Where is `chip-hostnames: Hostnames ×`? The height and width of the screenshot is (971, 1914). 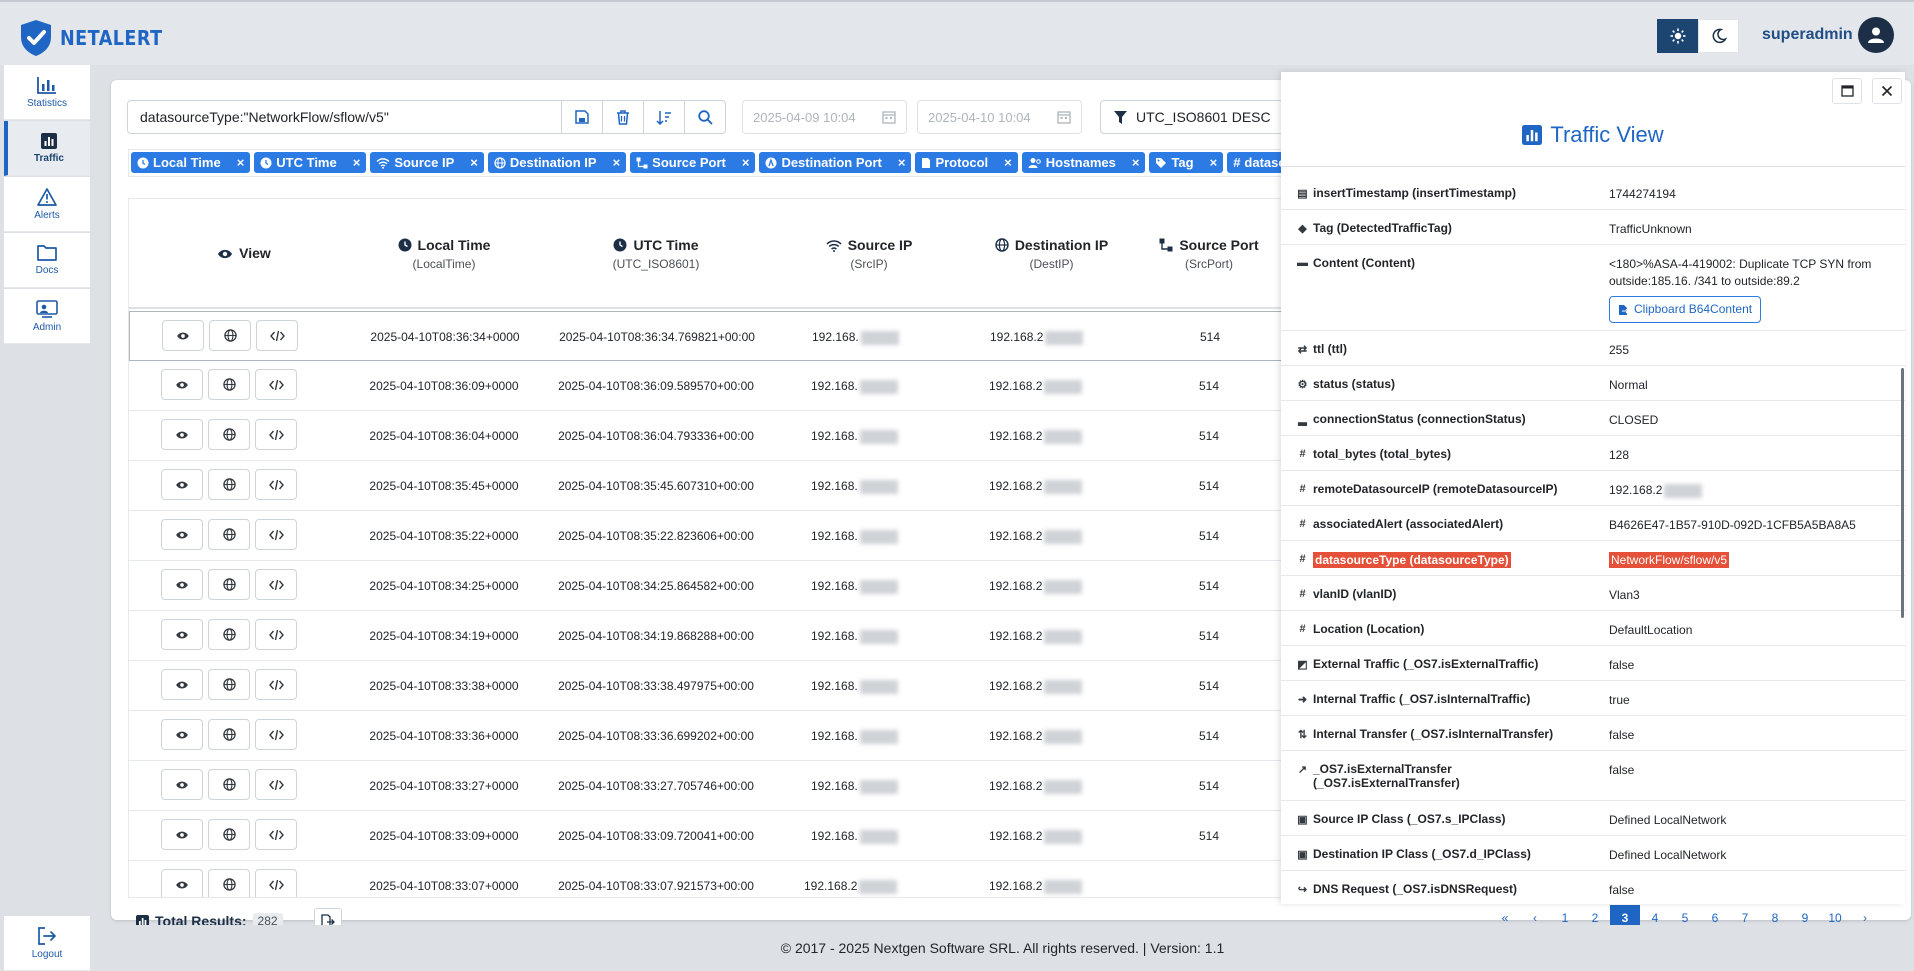 chip-hostnames: Hostnames × is located at coordinates (1083, 162).